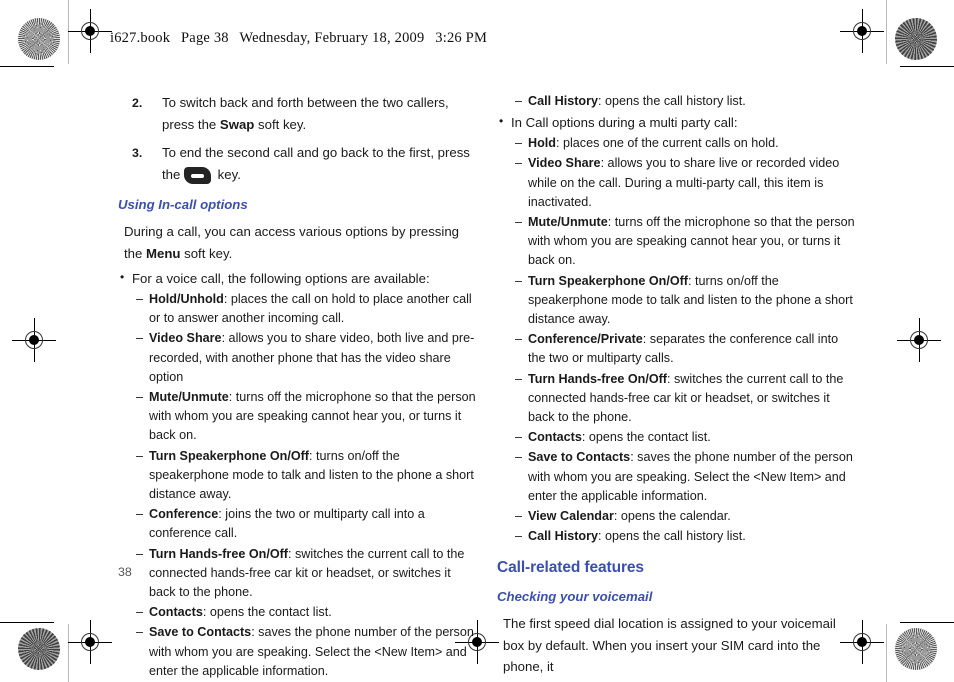 This screenshot has width=954, height=682. I want to click on registration-crosshair-right-middle, so click(919, 340).